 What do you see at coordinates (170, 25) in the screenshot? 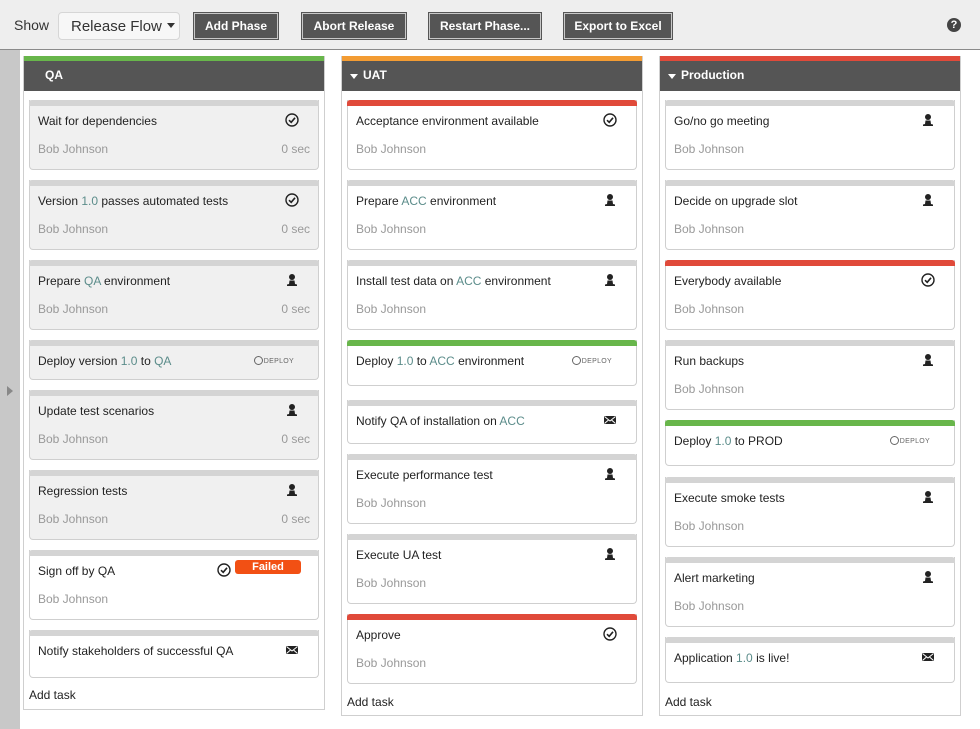
I see `chevron-down-icon` at bounding box center [170, 25].